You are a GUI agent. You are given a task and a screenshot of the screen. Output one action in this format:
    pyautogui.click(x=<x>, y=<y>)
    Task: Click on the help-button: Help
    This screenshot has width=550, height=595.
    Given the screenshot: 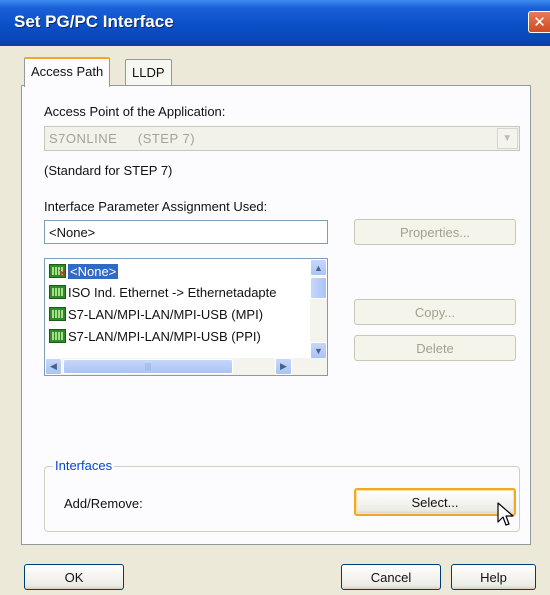 What is the action you would take?
    pyautogui.click(x=493, y=577)
    